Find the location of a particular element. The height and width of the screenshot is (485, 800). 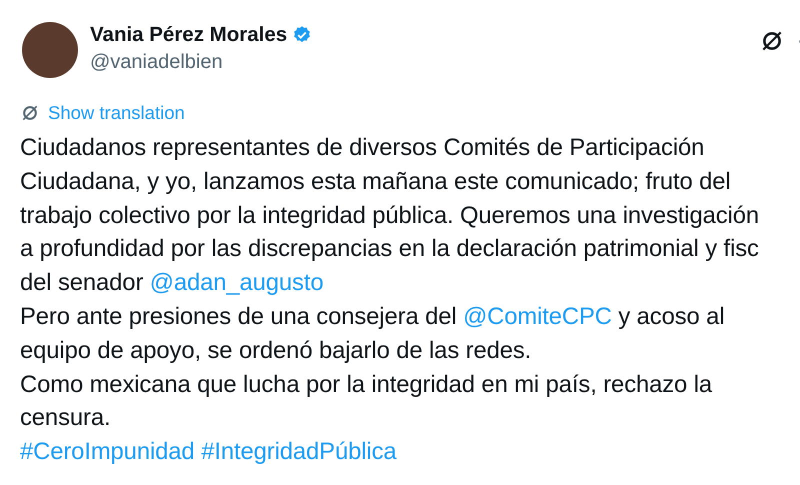

tweet-text-line: Ciudadanos representantes de diversos Comités de Participación is located at coordinates (363, 148).